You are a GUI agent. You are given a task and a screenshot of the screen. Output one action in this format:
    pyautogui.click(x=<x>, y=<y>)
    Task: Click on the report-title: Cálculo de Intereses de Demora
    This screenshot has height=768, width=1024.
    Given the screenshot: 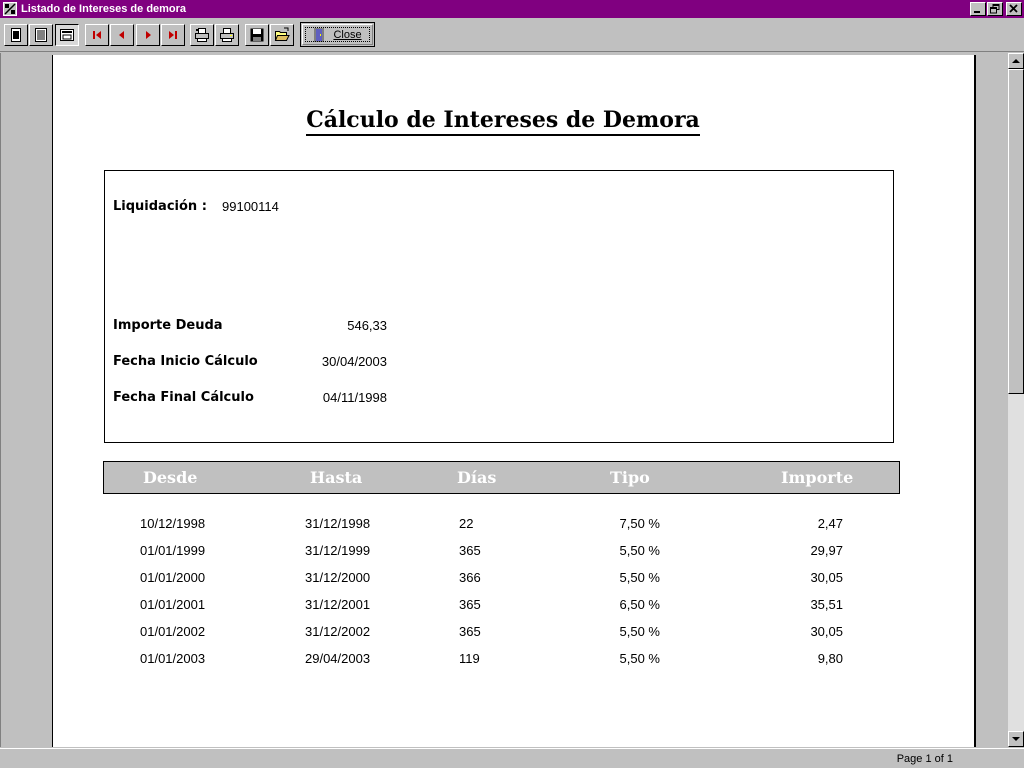 What is the action you would take?
    pyautogui.click(x=503, y=121)
    